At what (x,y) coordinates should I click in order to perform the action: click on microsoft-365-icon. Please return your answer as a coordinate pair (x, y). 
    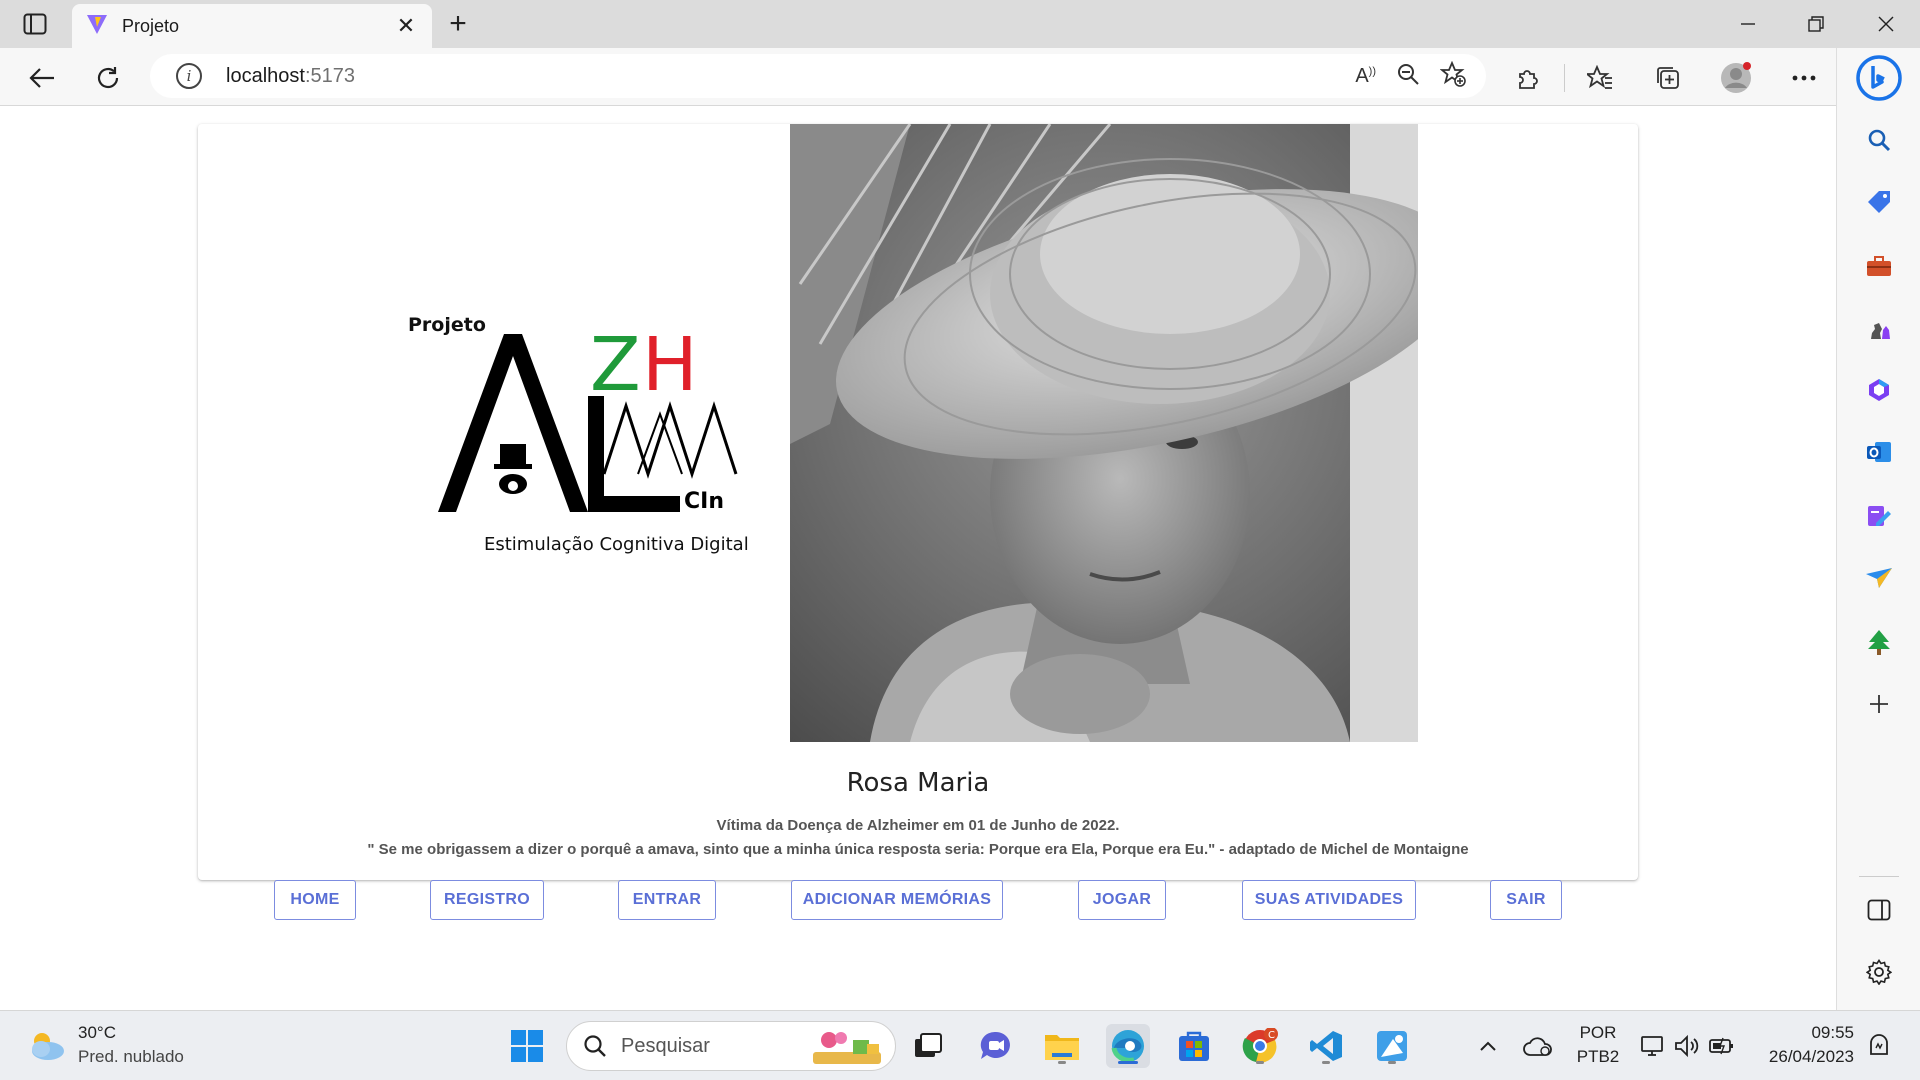
    Looking at the image, I should click on (1879, 390).